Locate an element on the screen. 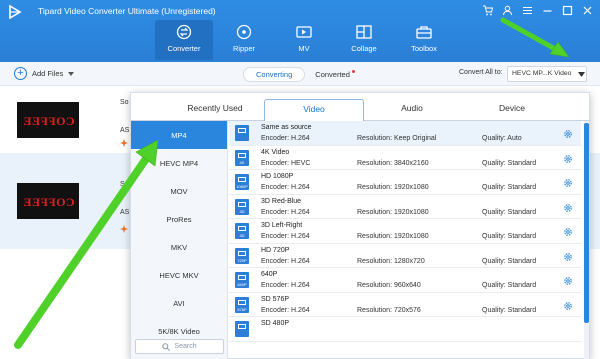 The height and width of the screenshot is (359, 600). format-select-value: HEVC MP...K Video is located at coordinates (542, 73).